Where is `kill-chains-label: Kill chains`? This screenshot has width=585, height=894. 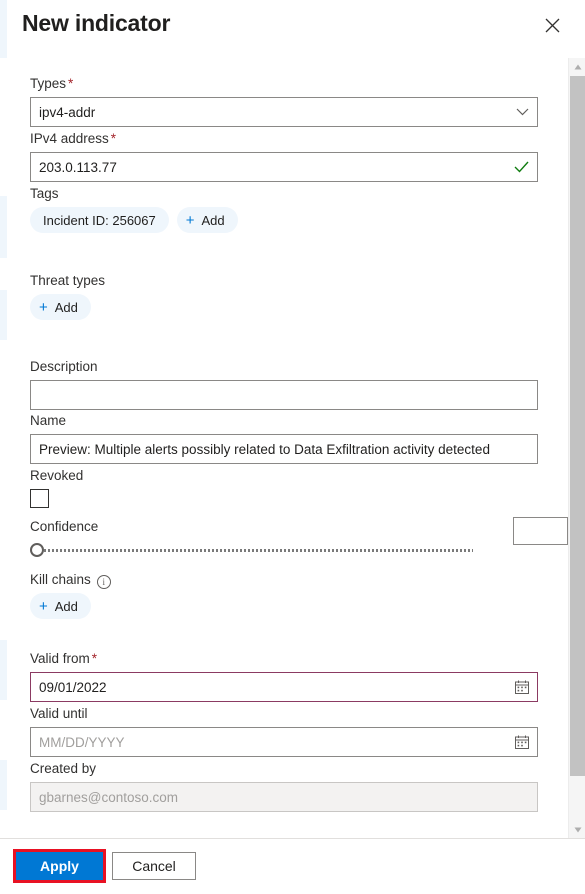
kill-chains-label: Kill chains is located at coordinates (60, 579).